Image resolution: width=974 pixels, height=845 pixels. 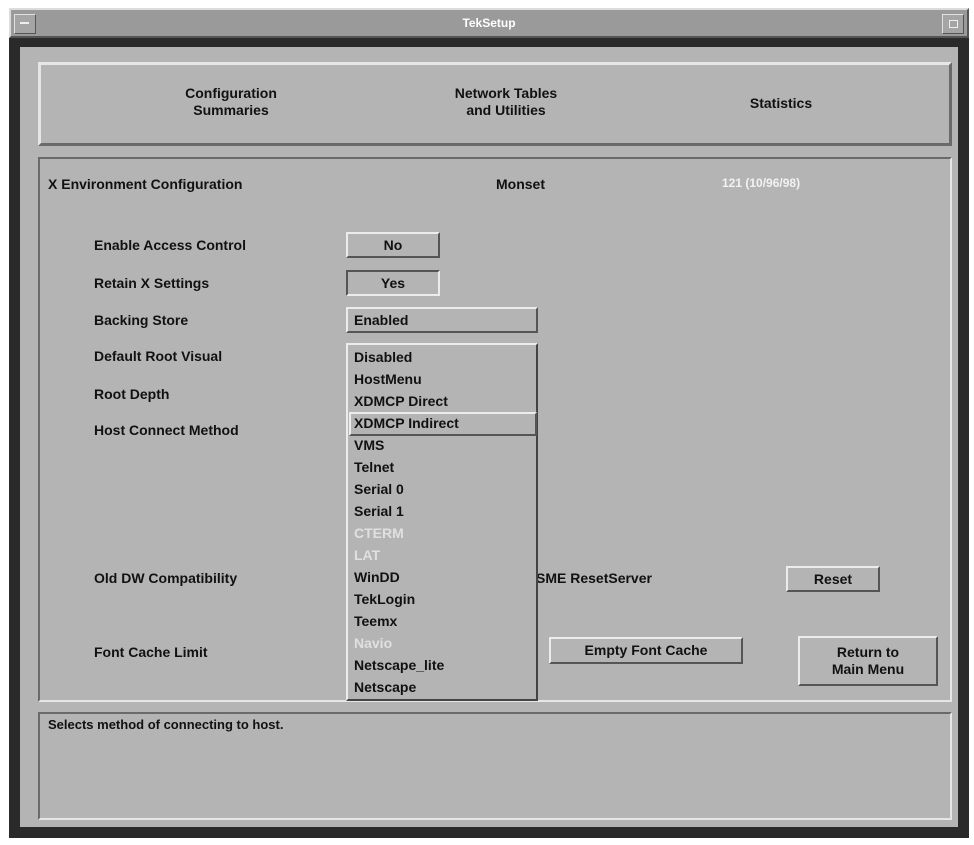 What do you see at coordinates (141, 320) in the screenshot?
I see `backing-store-label: Backing Store` at bounding box center [141, 320].